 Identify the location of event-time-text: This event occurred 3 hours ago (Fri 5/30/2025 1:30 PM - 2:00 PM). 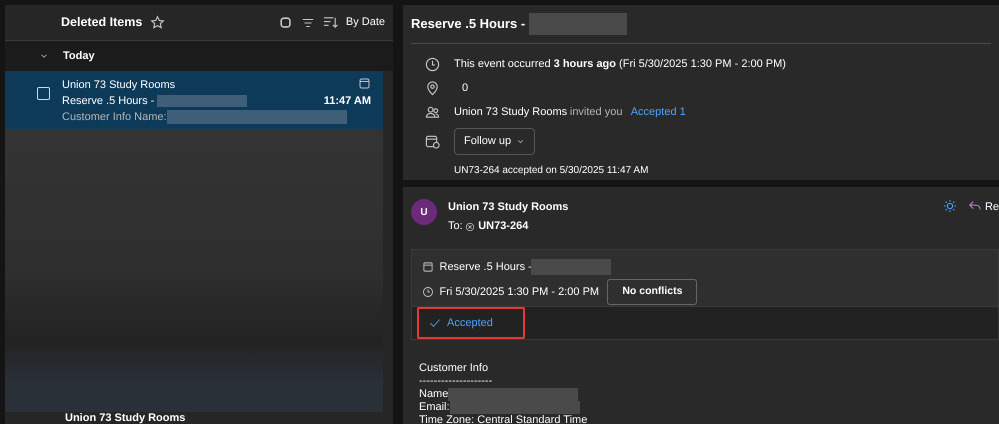
(620, 64).